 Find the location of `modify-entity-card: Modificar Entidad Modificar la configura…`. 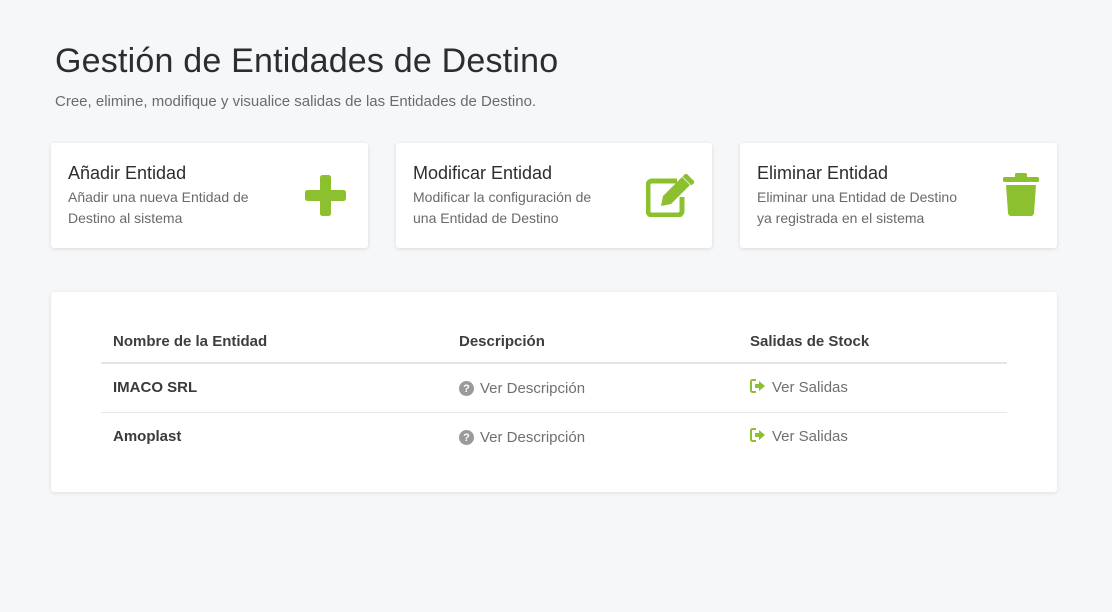

modify-entity-card: Modificar Entidad Modificar la configura… is located at coordinates (554, 195).